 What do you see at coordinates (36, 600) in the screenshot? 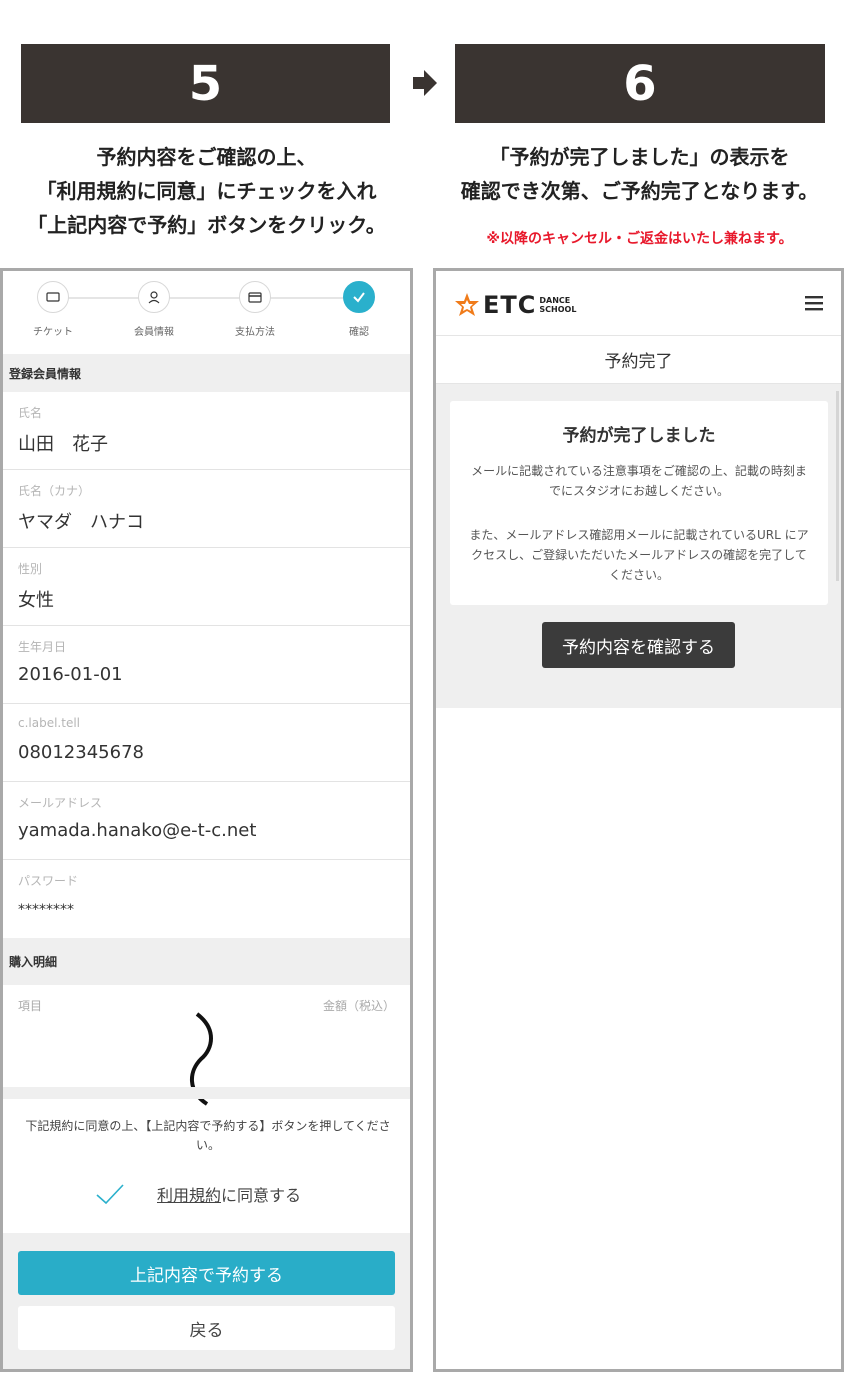
I see `field-value: 女性` at bounding box center [36, 600].